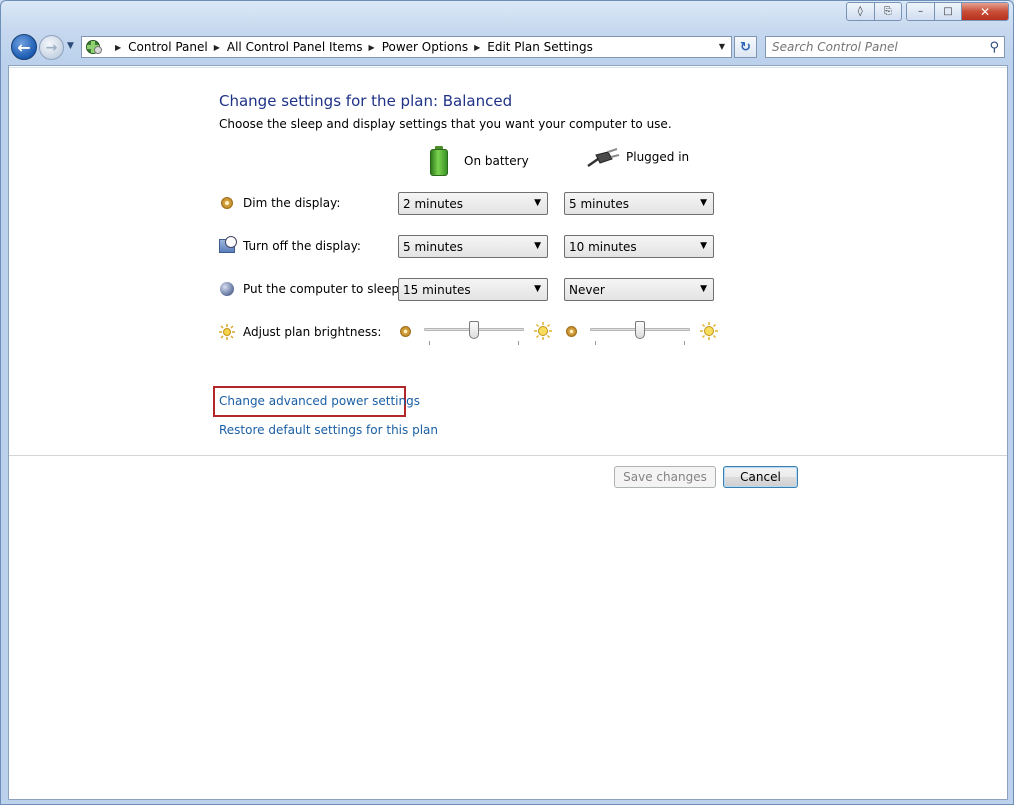 The height and width of the screenshot is (805, 1014). I want to click on column-header-on-battery: On battery, so click(479, 161).